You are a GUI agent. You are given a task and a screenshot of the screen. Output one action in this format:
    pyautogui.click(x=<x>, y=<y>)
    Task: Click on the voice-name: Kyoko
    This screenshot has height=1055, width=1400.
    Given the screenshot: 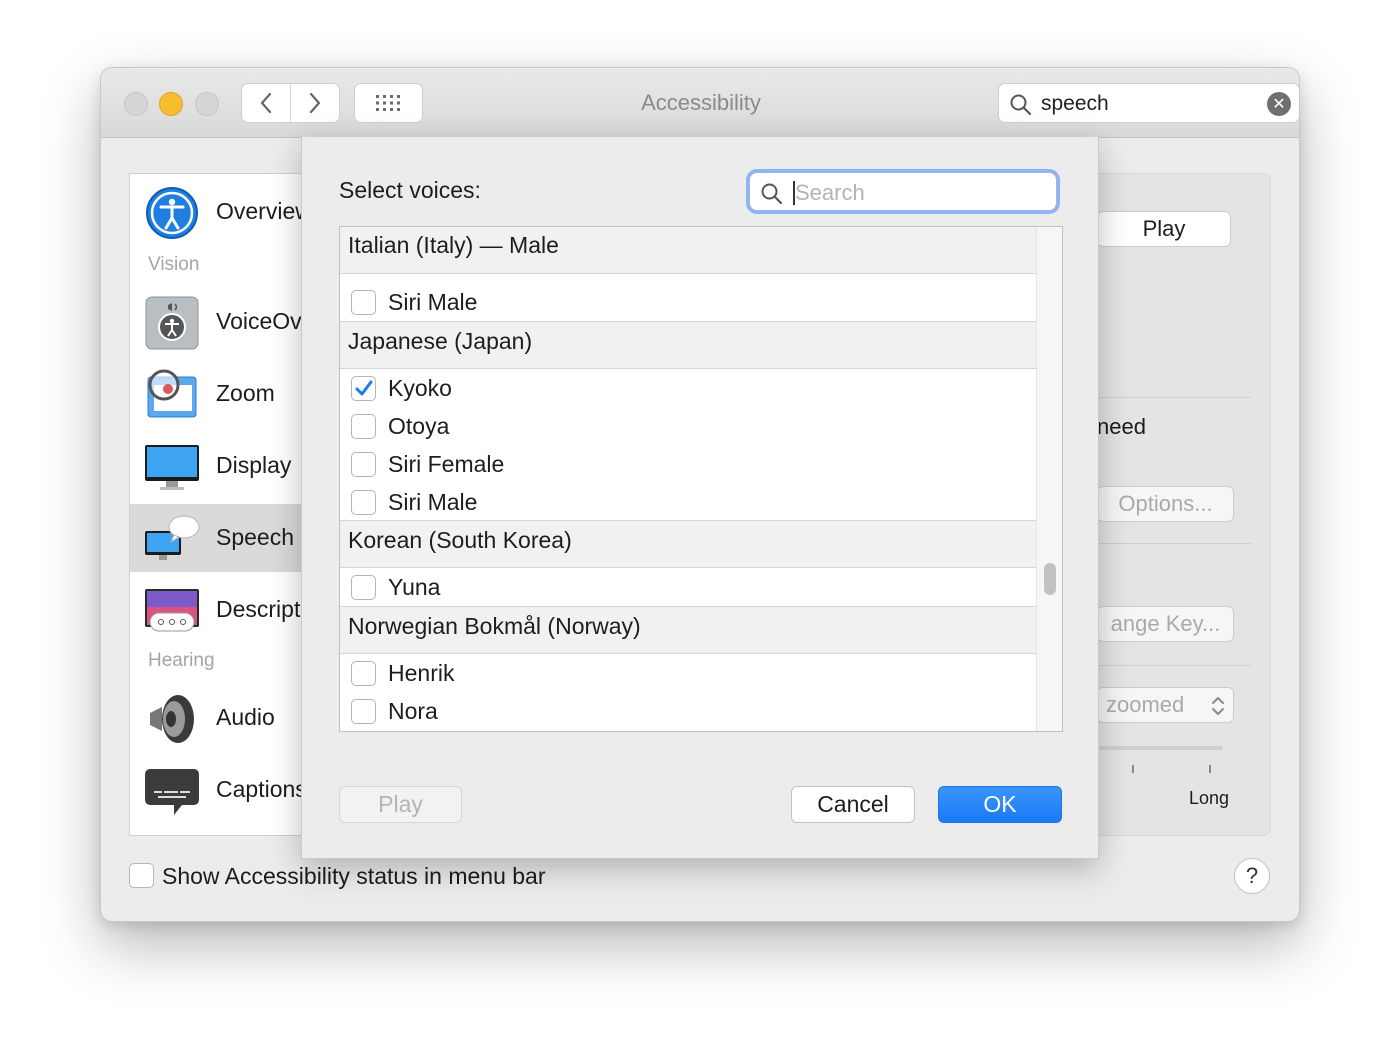 What is the action you would take?
    pyautogui.click(x=420, y=388)
    